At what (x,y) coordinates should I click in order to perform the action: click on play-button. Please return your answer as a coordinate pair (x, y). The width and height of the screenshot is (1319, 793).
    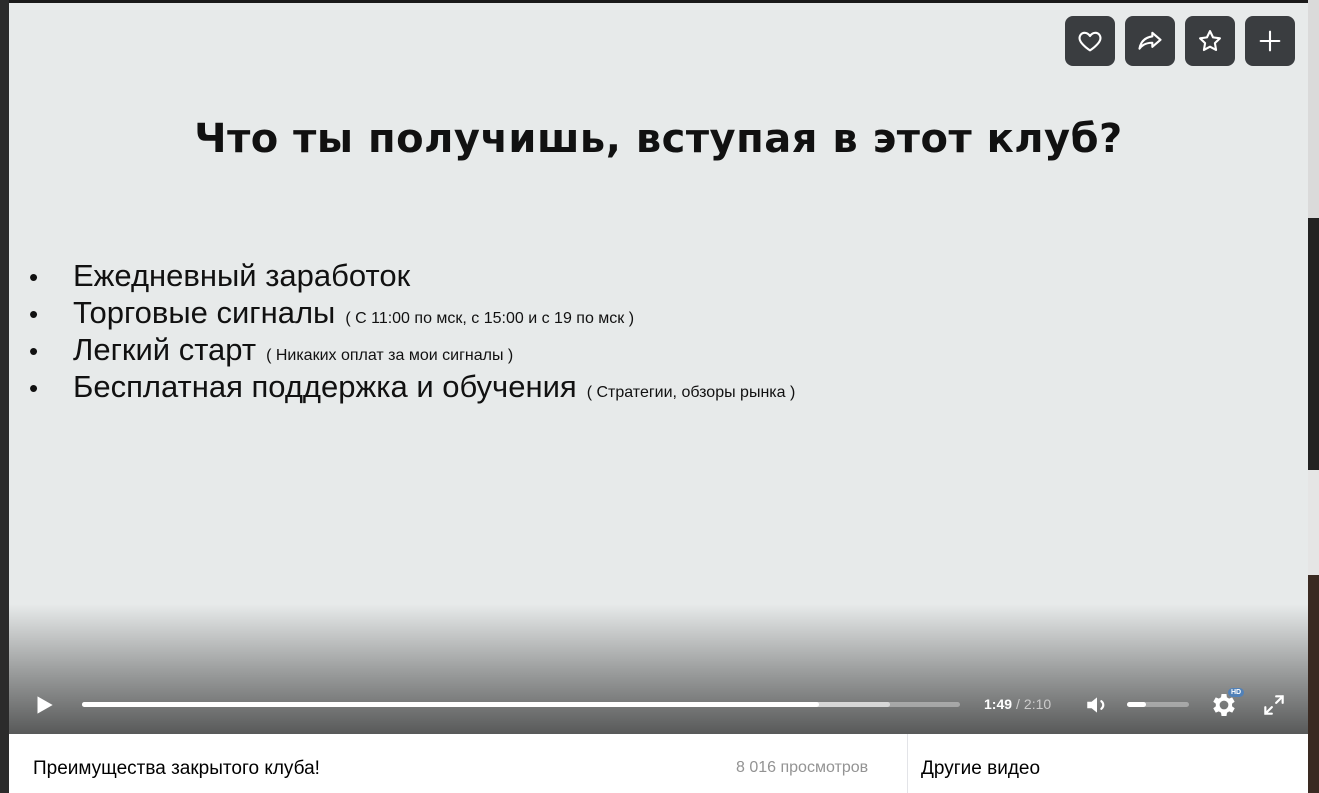
    Looking at the image, I should click on (44, 705).